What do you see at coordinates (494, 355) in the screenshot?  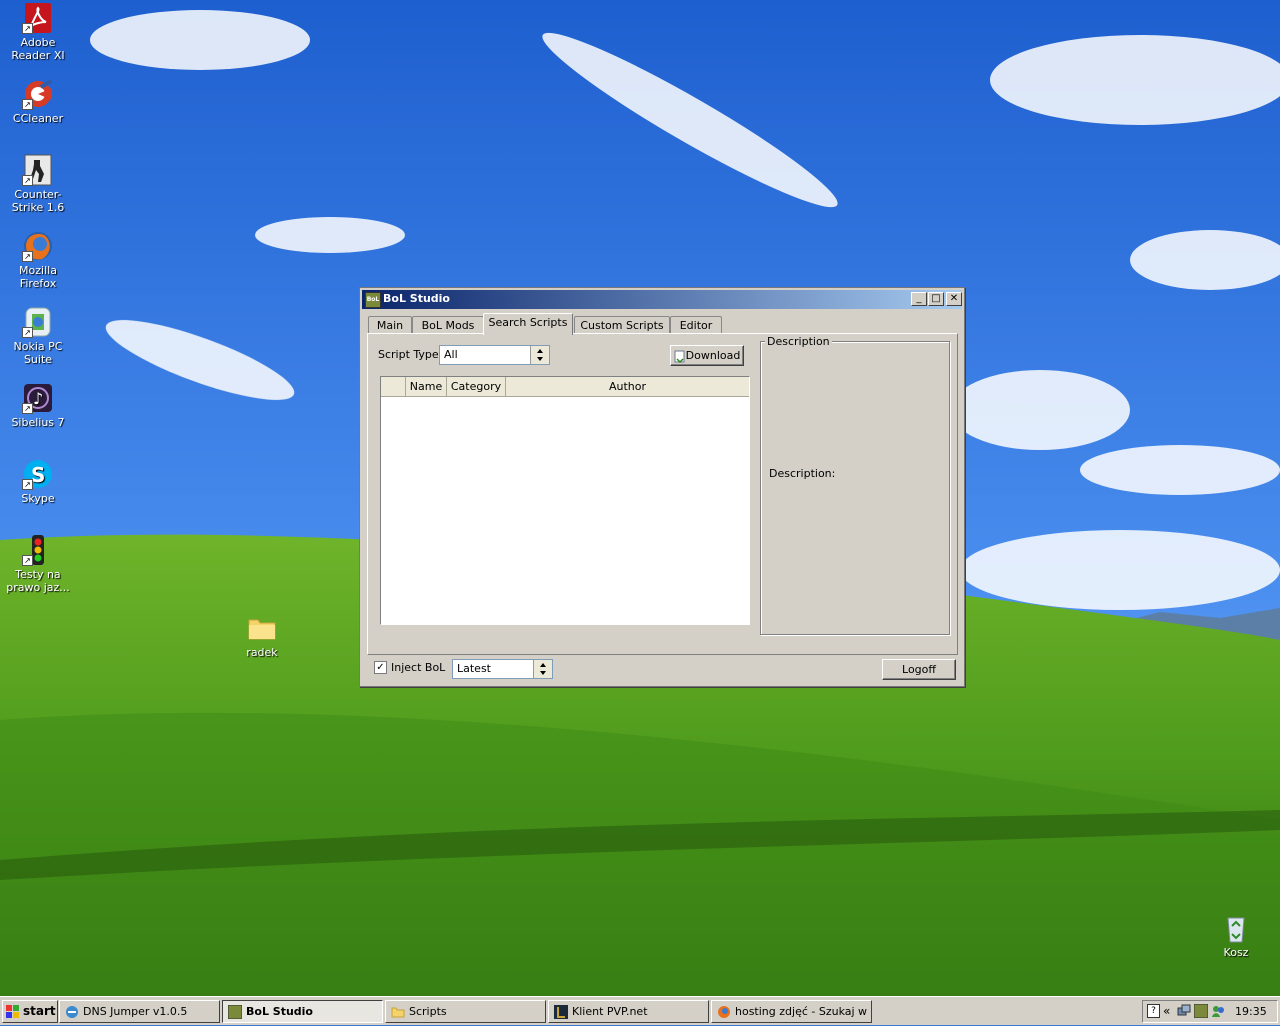 I see `script-type-select: All` at bounding box center [494, 355].